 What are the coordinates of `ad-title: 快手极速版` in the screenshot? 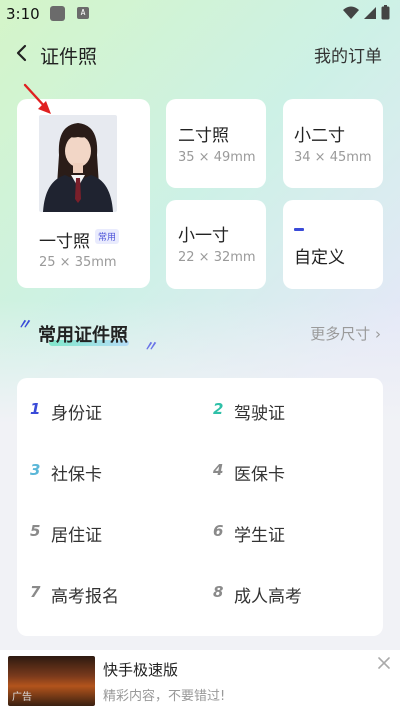 It's located at (141, 670).